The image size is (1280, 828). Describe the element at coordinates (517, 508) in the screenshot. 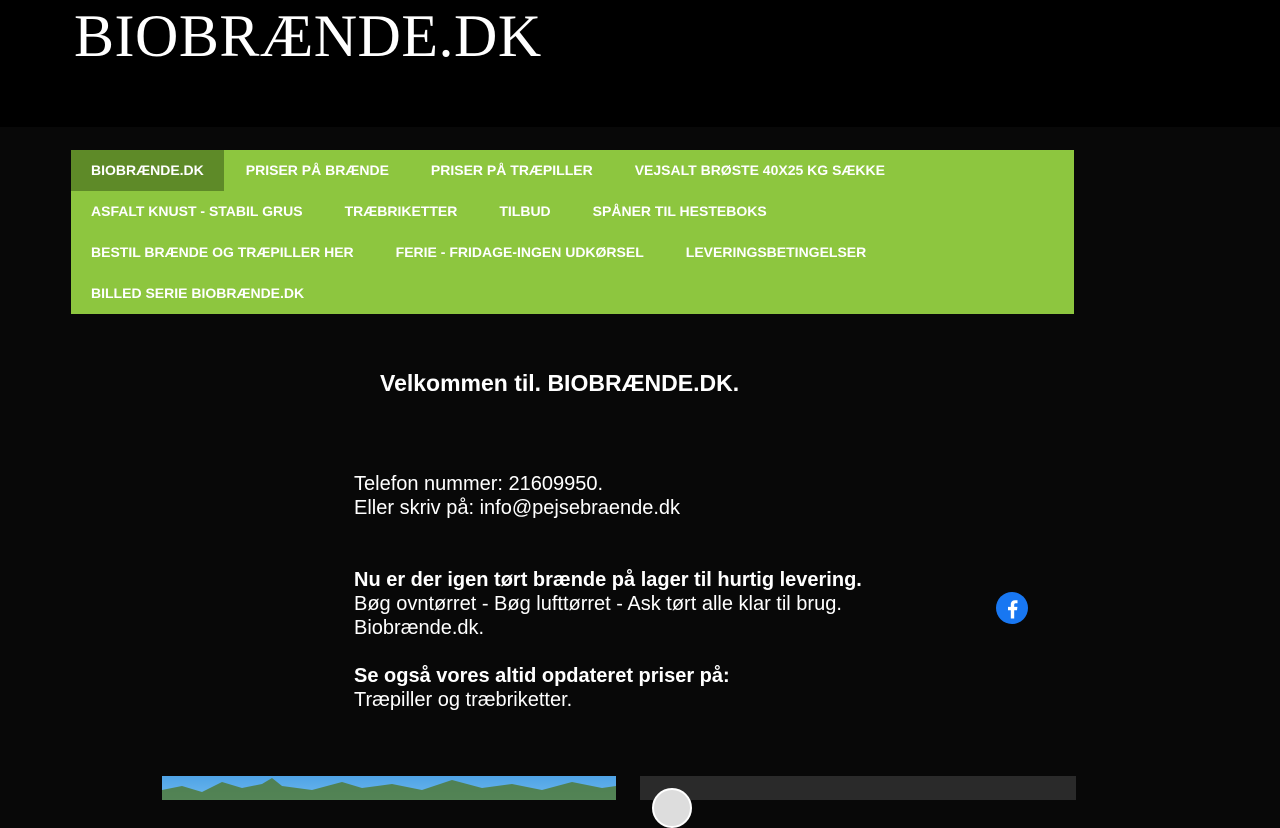

I see `email-text: Eller skriv på: info@pejsebraende.dk` at that location.